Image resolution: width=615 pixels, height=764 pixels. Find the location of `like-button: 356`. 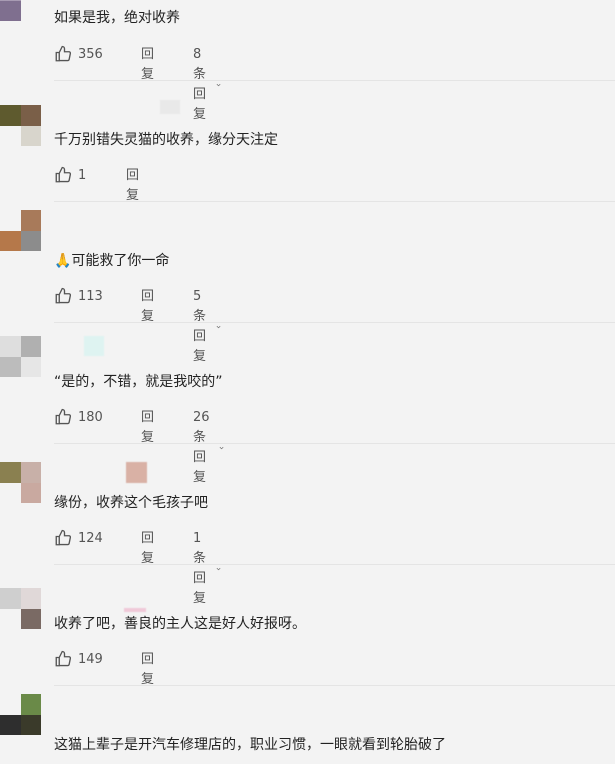

like-button: 356 is located at coordinates (78, 54).